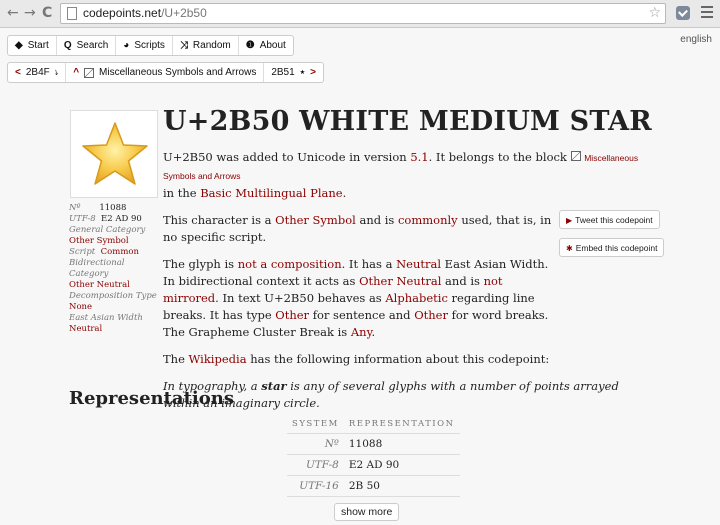  Describe the element at coordinates (72, 13) in the screenshot. I see `page-icon` at that location.